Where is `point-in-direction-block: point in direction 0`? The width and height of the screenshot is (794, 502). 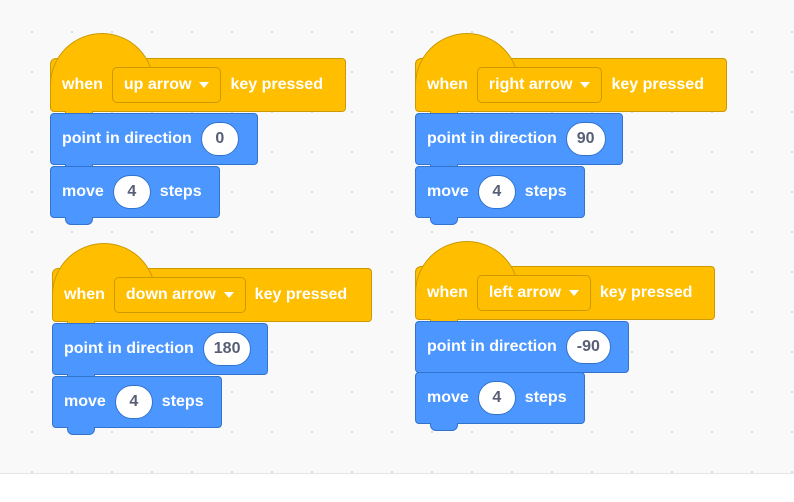
point-in-direction-block: point in direction 0 is located at coordinates (154, 142).